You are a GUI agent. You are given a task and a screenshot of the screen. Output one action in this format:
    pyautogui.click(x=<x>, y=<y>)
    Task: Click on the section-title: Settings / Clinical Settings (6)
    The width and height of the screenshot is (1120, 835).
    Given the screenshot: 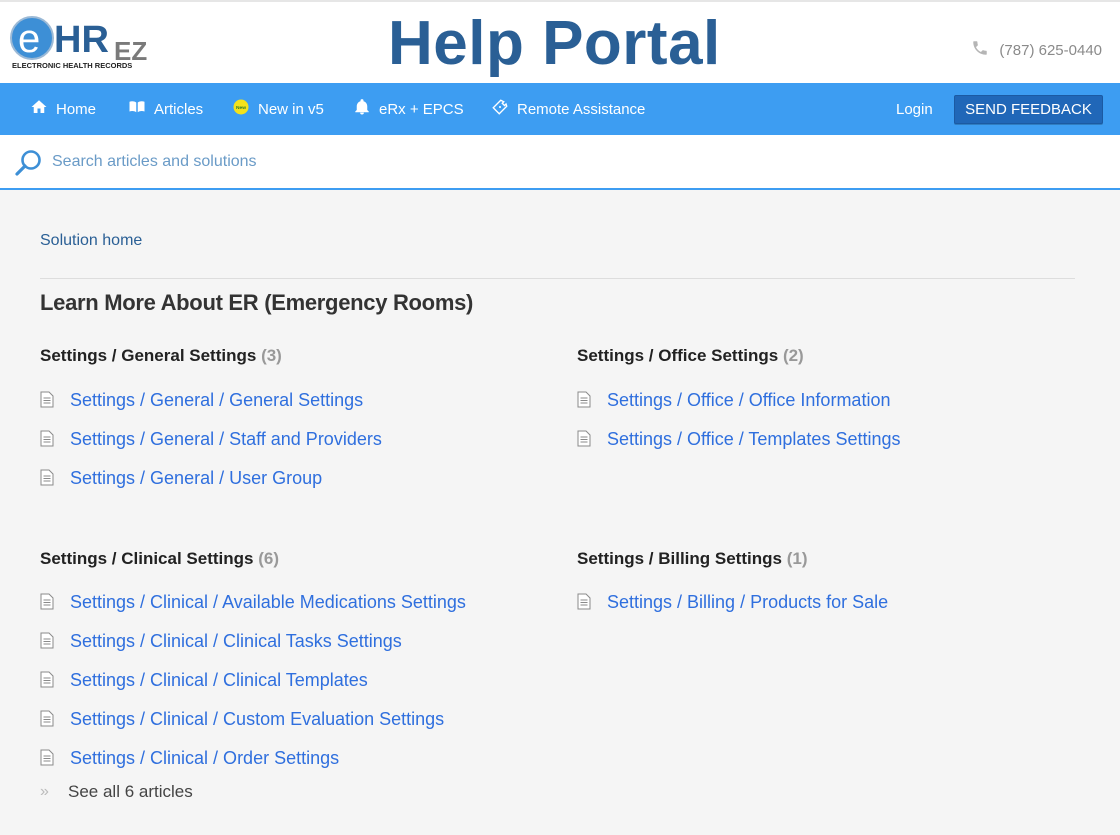 What is the action you would take?
    pyautogui.click(x=305, y=559)
    